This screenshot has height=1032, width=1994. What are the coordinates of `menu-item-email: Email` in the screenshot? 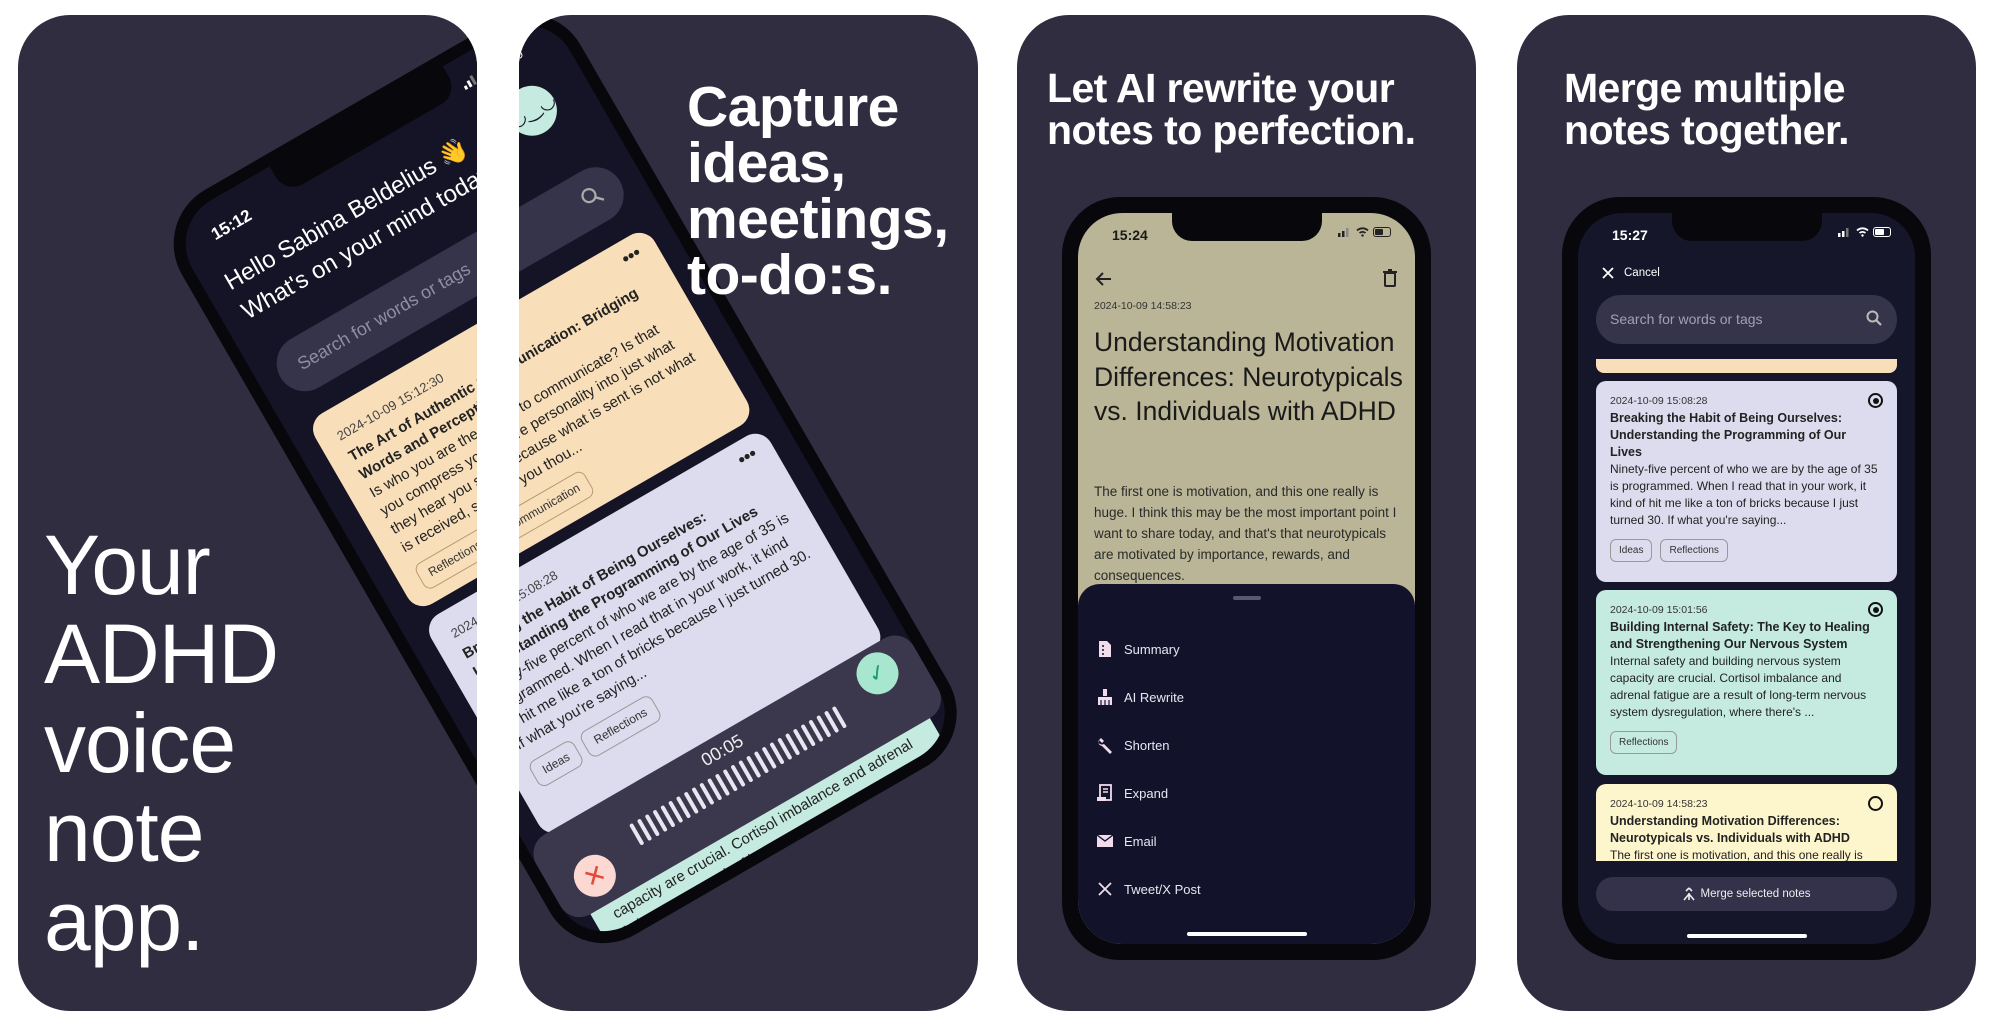 It's located at (1126, 841).